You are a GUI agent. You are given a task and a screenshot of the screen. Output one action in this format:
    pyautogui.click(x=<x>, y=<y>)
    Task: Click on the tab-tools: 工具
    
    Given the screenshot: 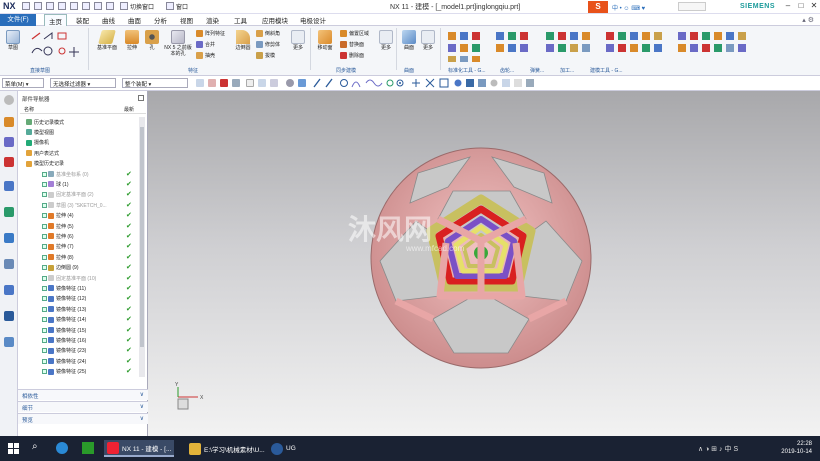 What is the action you would take?
    pyautogui.click(x=240, y=20)
    